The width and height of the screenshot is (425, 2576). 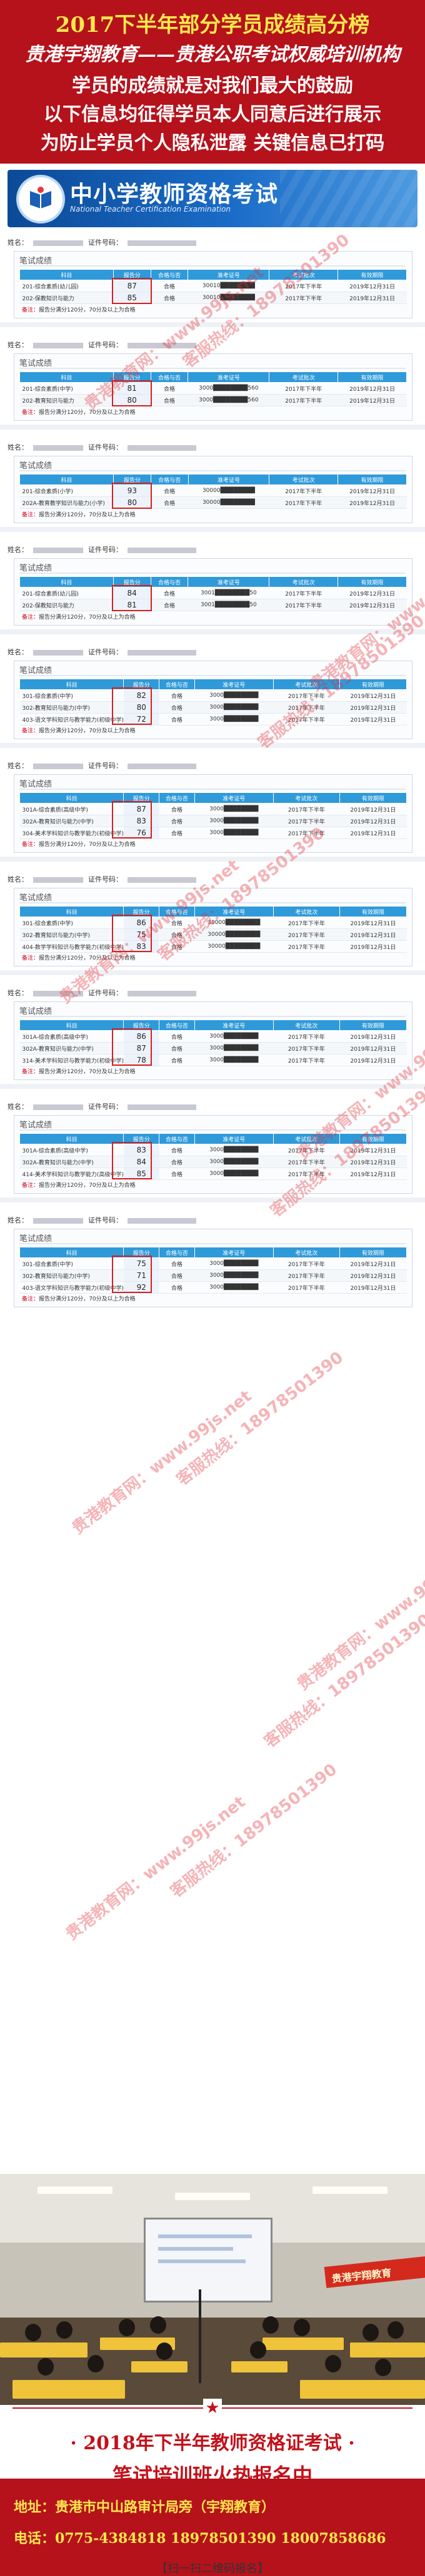 I want to click on footer-headline: · 2018年下半年教师资格证考试 ·, so click(x=212, y=2443).